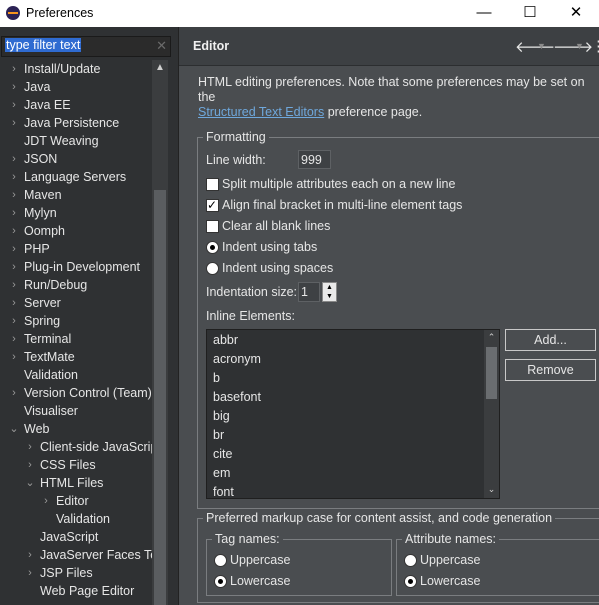 This screenshot has width=599, height=605. Describe the element at coordinates (76, 429) in the screenshot. I see `tree-item: ⌄ Web` at that location.